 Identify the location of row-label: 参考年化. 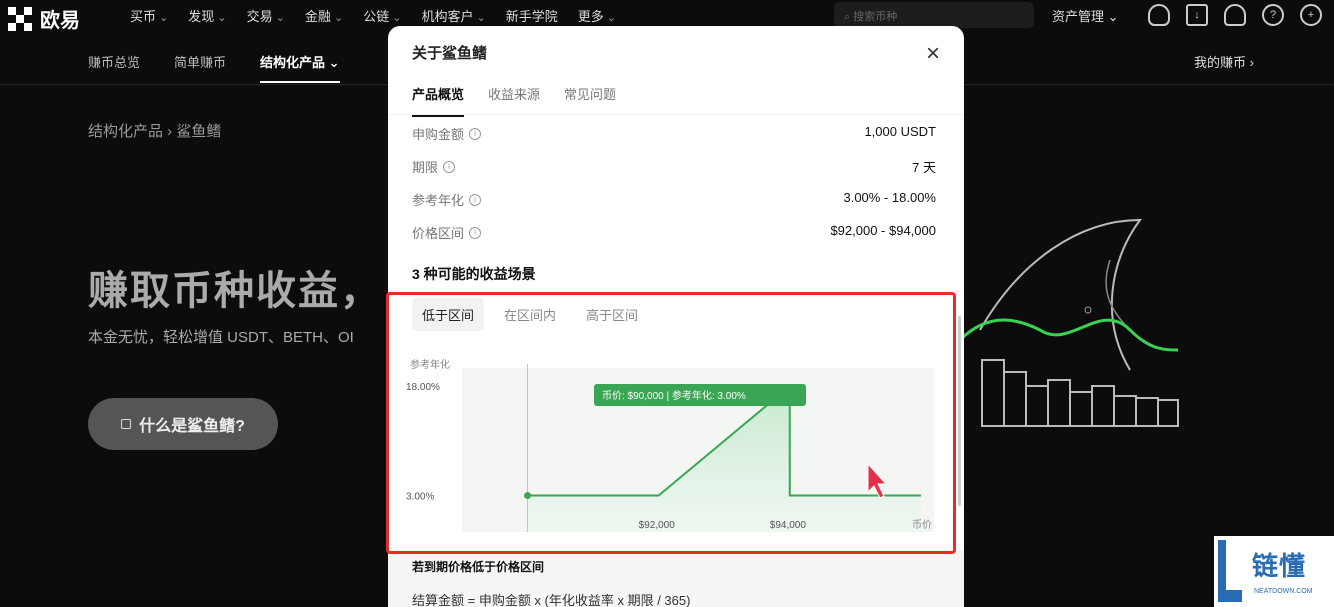
(438, 200).